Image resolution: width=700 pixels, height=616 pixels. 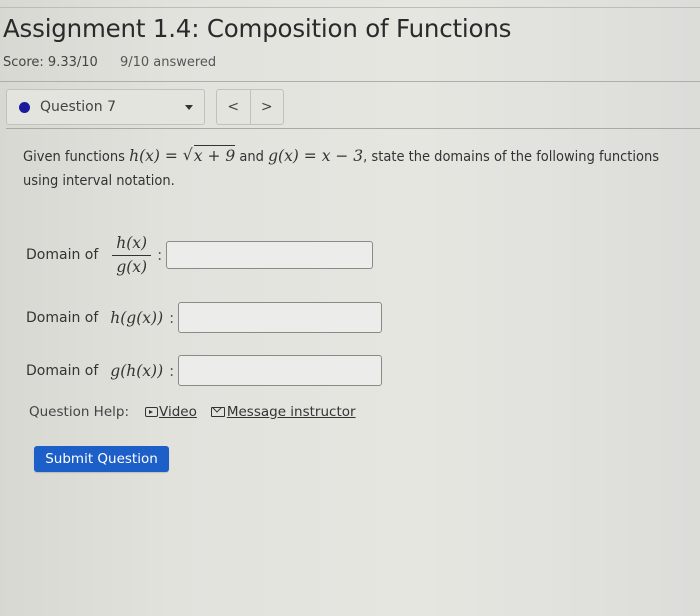 I want to click on question-status-dot, so click(x=24, y=107).